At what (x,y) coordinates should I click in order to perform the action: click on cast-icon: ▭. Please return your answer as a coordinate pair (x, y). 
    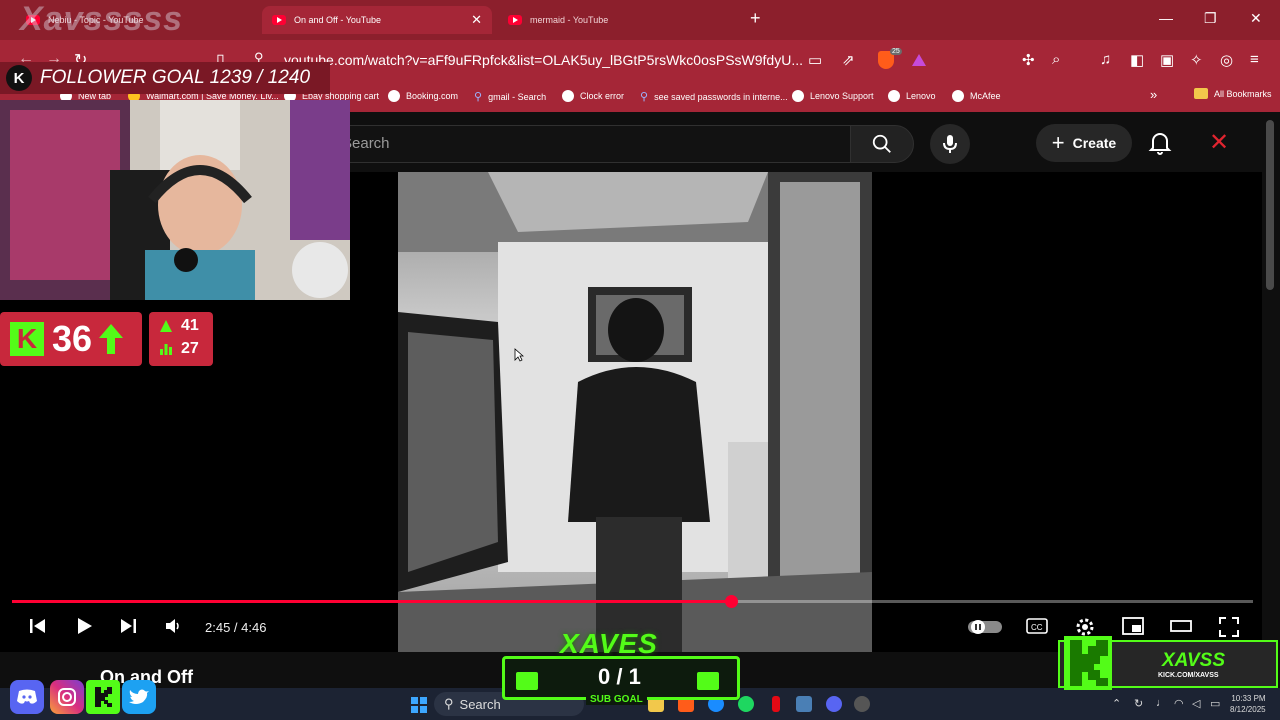
    Looking at the image, I should click on (815, 60).